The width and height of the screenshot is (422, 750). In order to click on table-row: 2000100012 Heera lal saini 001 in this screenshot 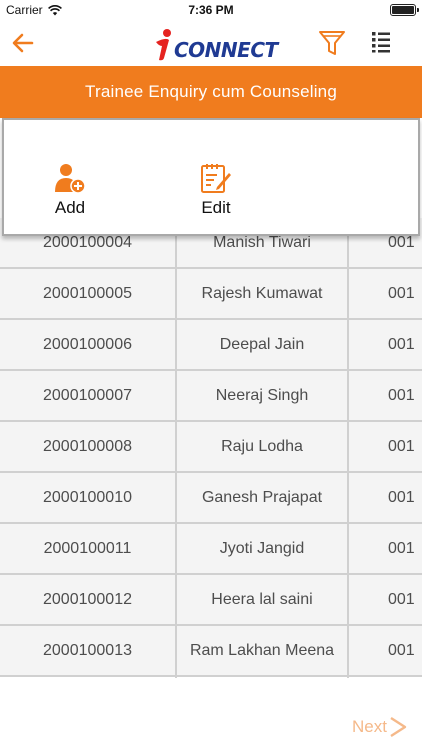, I will do `click(211, 600)`.